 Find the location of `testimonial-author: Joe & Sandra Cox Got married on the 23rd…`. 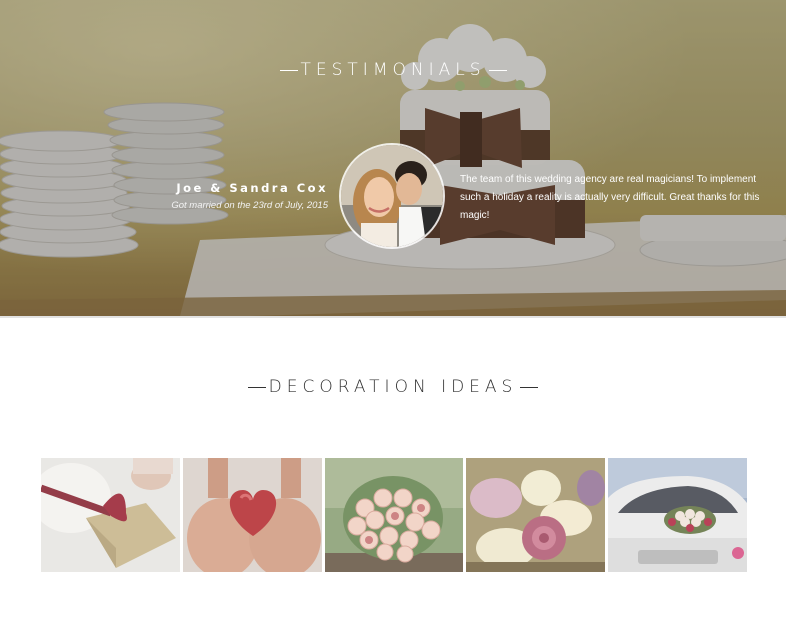

testimonial-author: Joe & Sandra Cox Got married on the 23rd… is located at coordinates (249, 196).